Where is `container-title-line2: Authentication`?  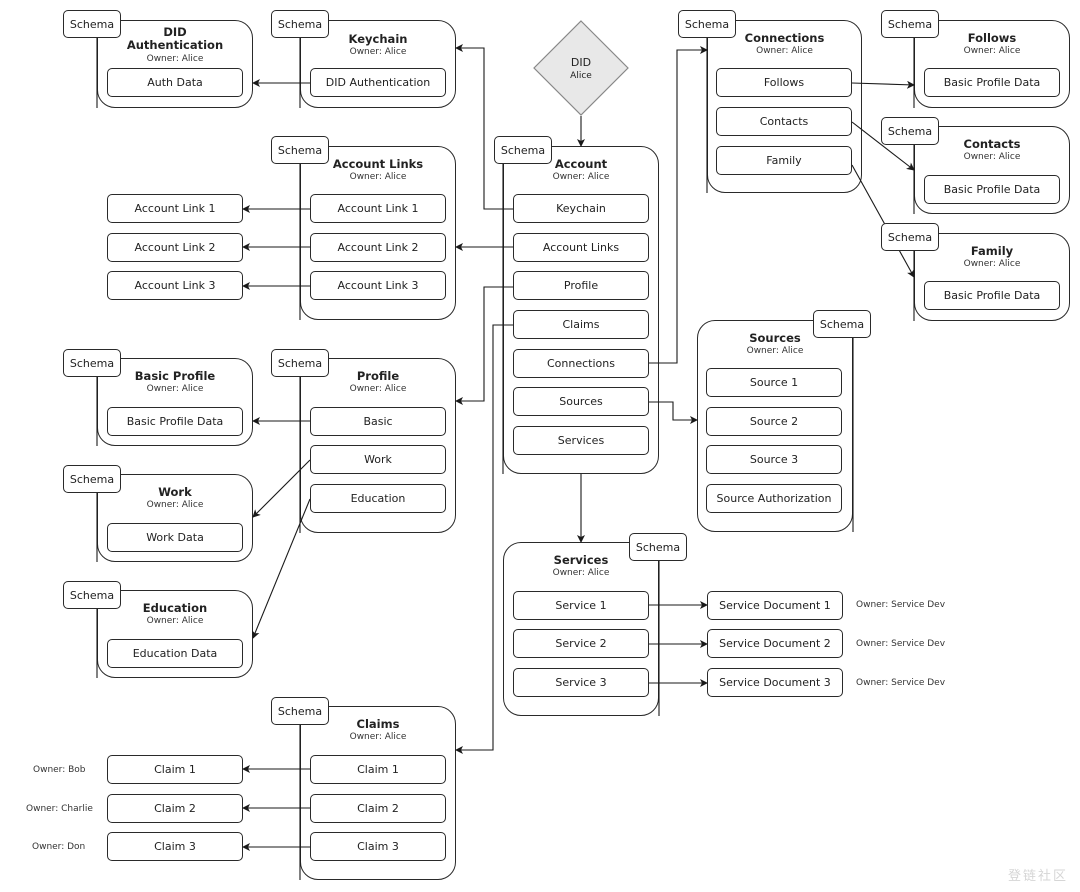 container-title-line2: Authentication is located at coordinates (175, 45).